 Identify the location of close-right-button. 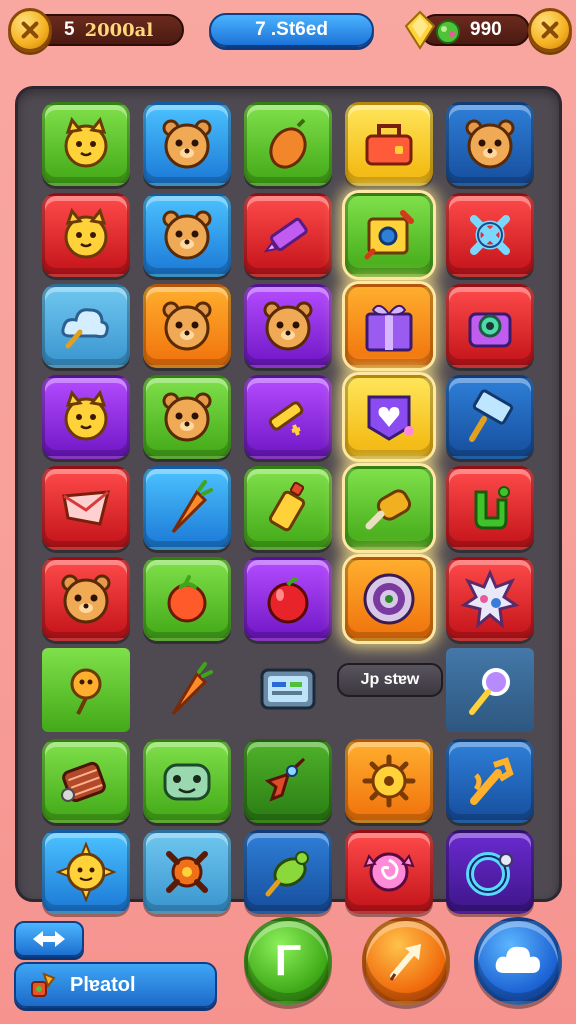
(550, 30).